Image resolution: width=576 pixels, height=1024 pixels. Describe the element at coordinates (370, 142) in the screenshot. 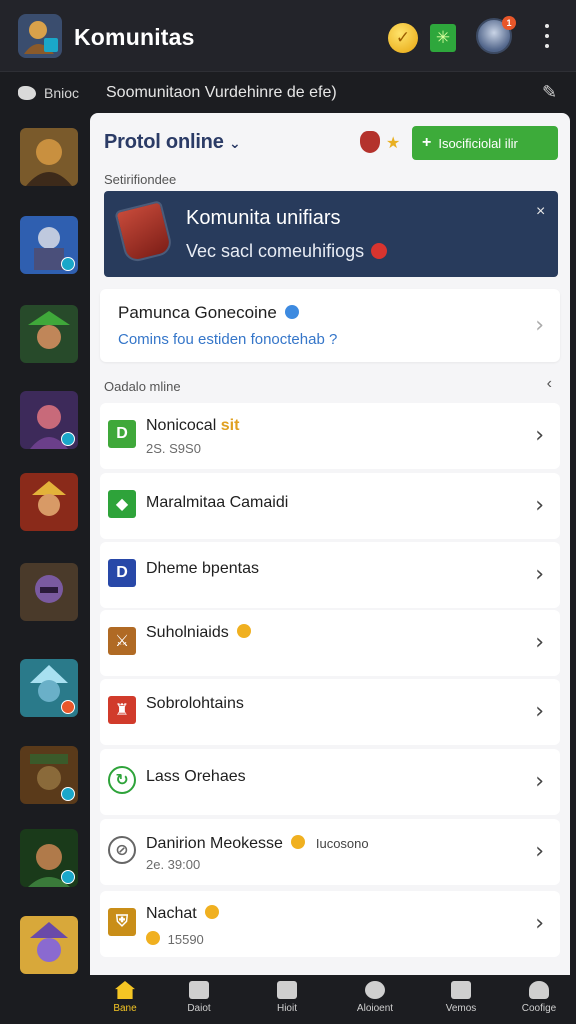

I see `heart-icon` at that location.